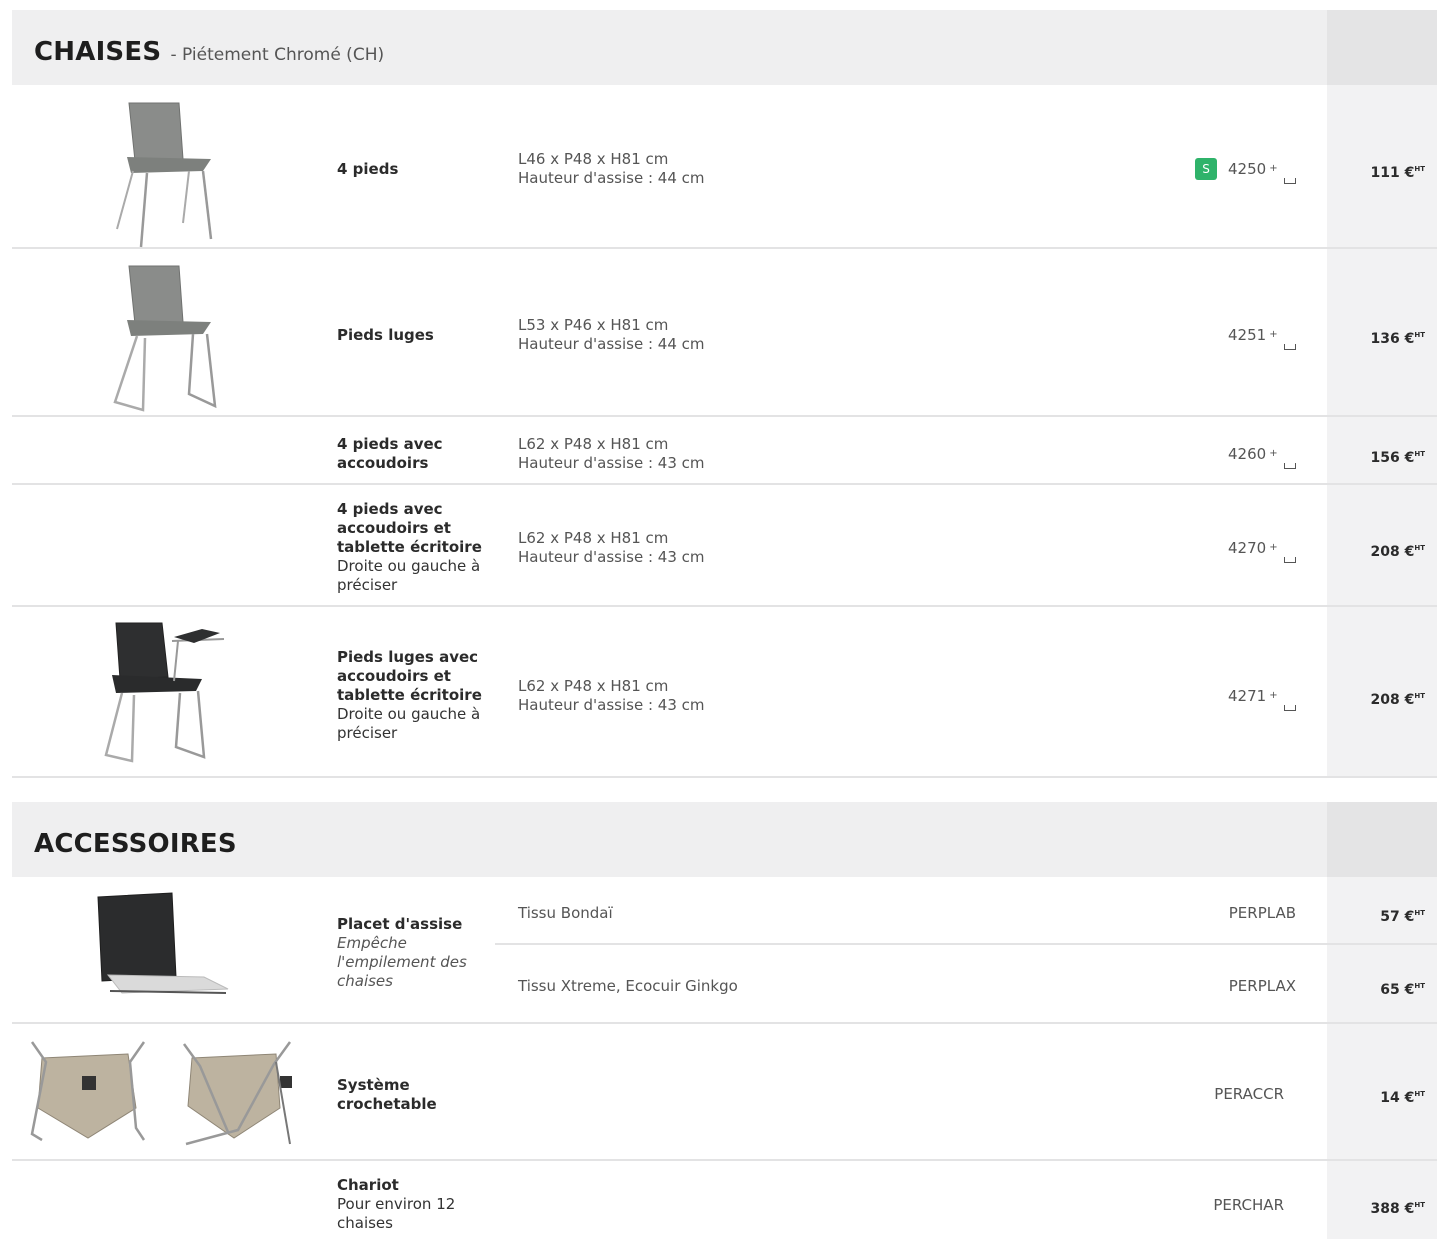 The image size is (1437, 1239). What do you see at coordinates (385, 335) in the screenshot?
I see `product-name: Pieds luges` at bounding box center [385, 335].